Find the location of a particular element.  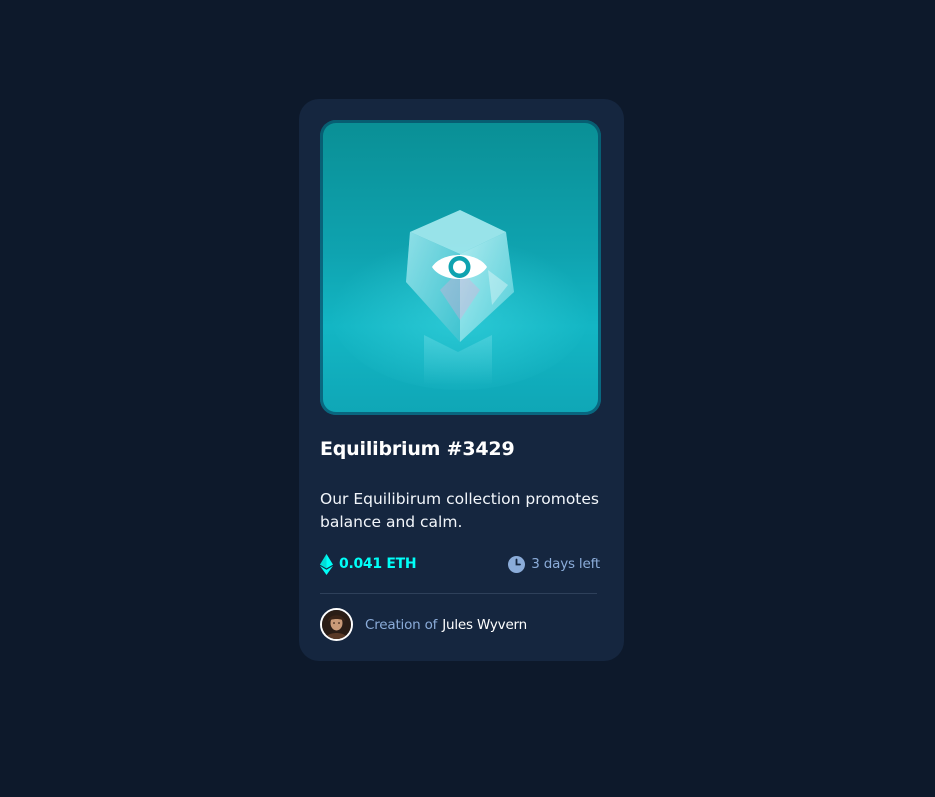

nft-image is located at coordinates (460, 267).